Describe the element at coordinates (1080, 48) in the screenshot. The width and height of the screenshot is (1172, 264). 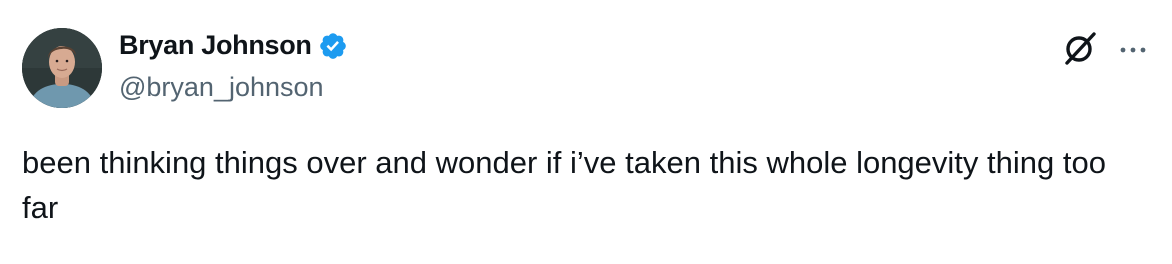
I see `grok-icon` at that location.